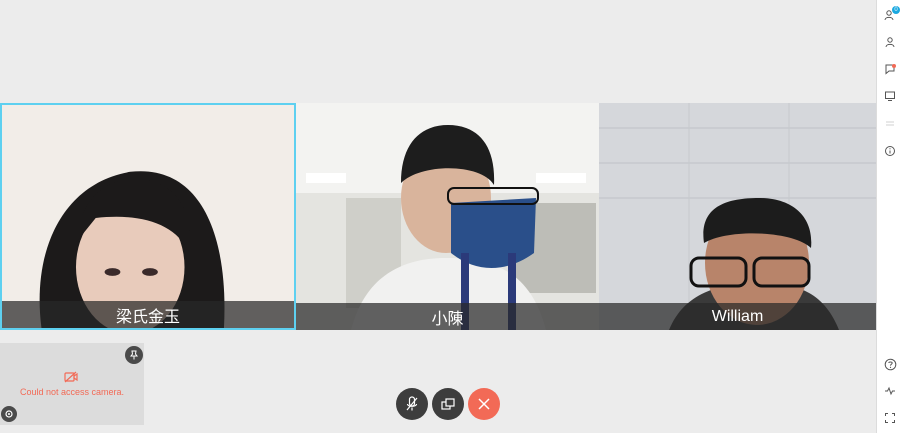 This screenshot has height=433, width=903. What do you see at coordinates (71, 377) in the screenshot?
I see `camera-off-icon` at bounding box center [71, 377].